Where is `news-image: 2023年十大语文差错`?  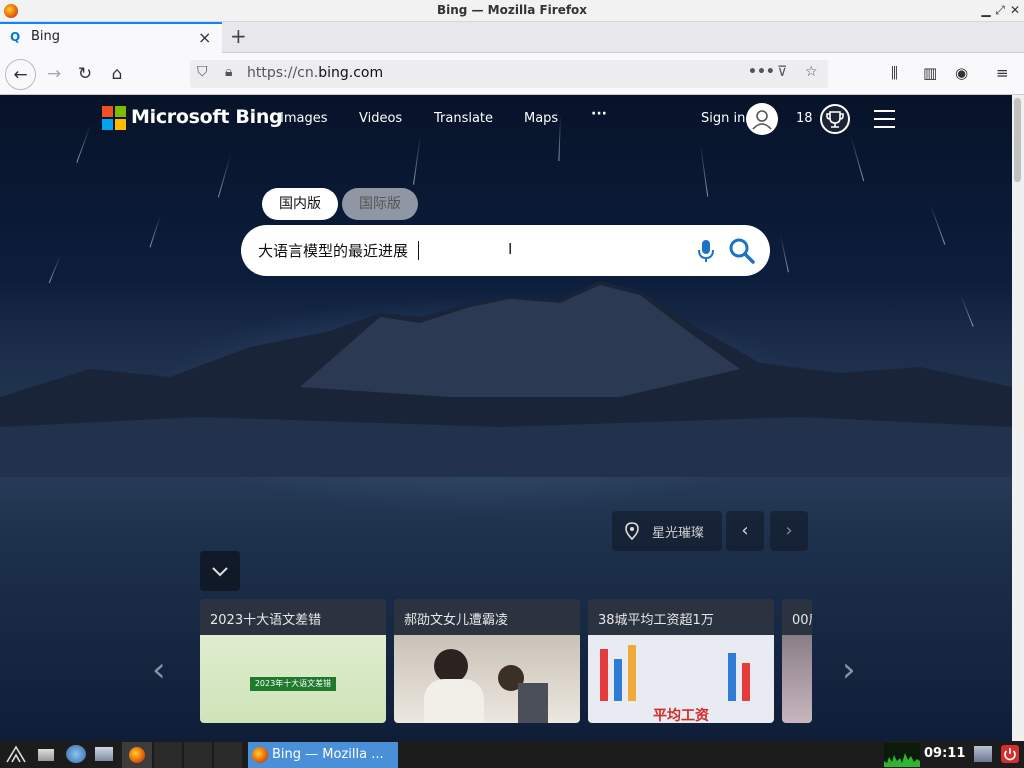
news-image: 2023年十大语文差错 is located at coordinates (293, 679).